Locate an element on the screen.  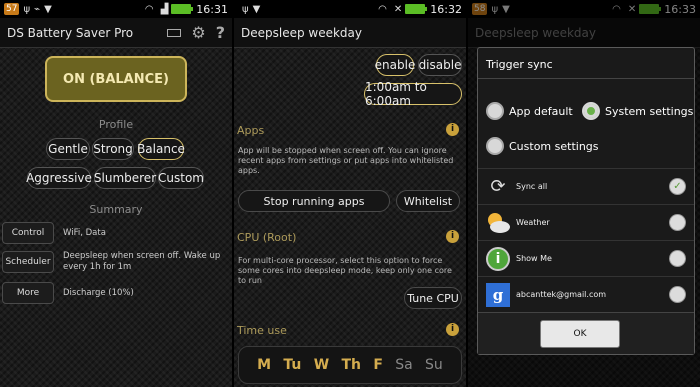
dialog-title: Trigger sync is located at coordinates (519, 64).